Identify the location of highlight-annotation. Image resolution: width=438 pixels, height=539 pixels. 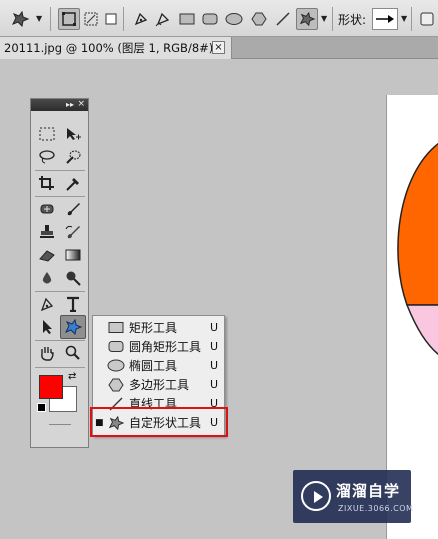
(159, 422).